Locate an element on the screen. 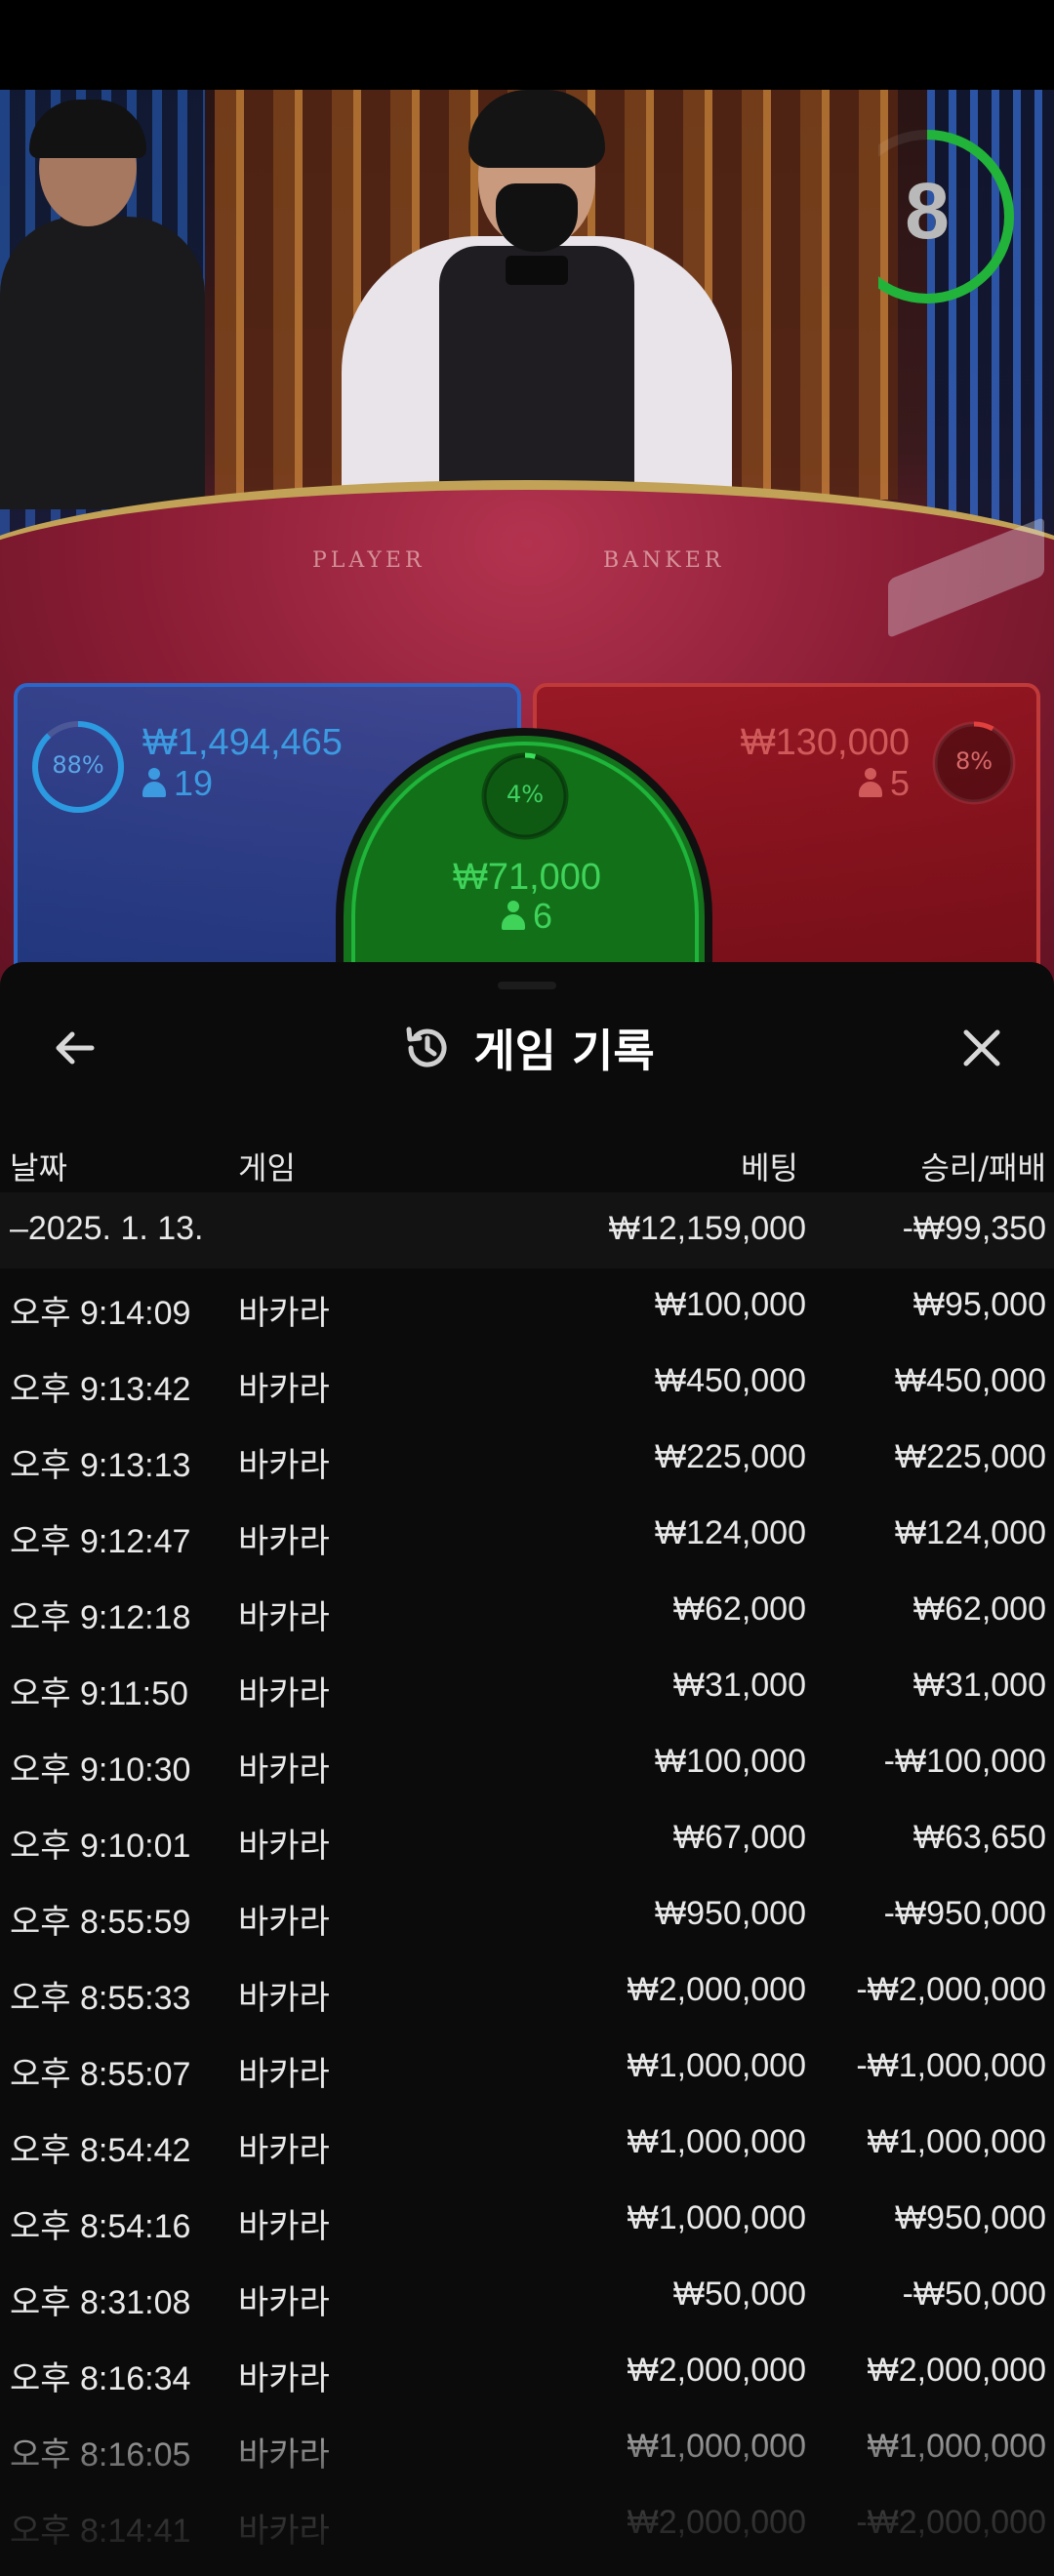  player-percent-ring: 88% is located at coordinates (78, 767).